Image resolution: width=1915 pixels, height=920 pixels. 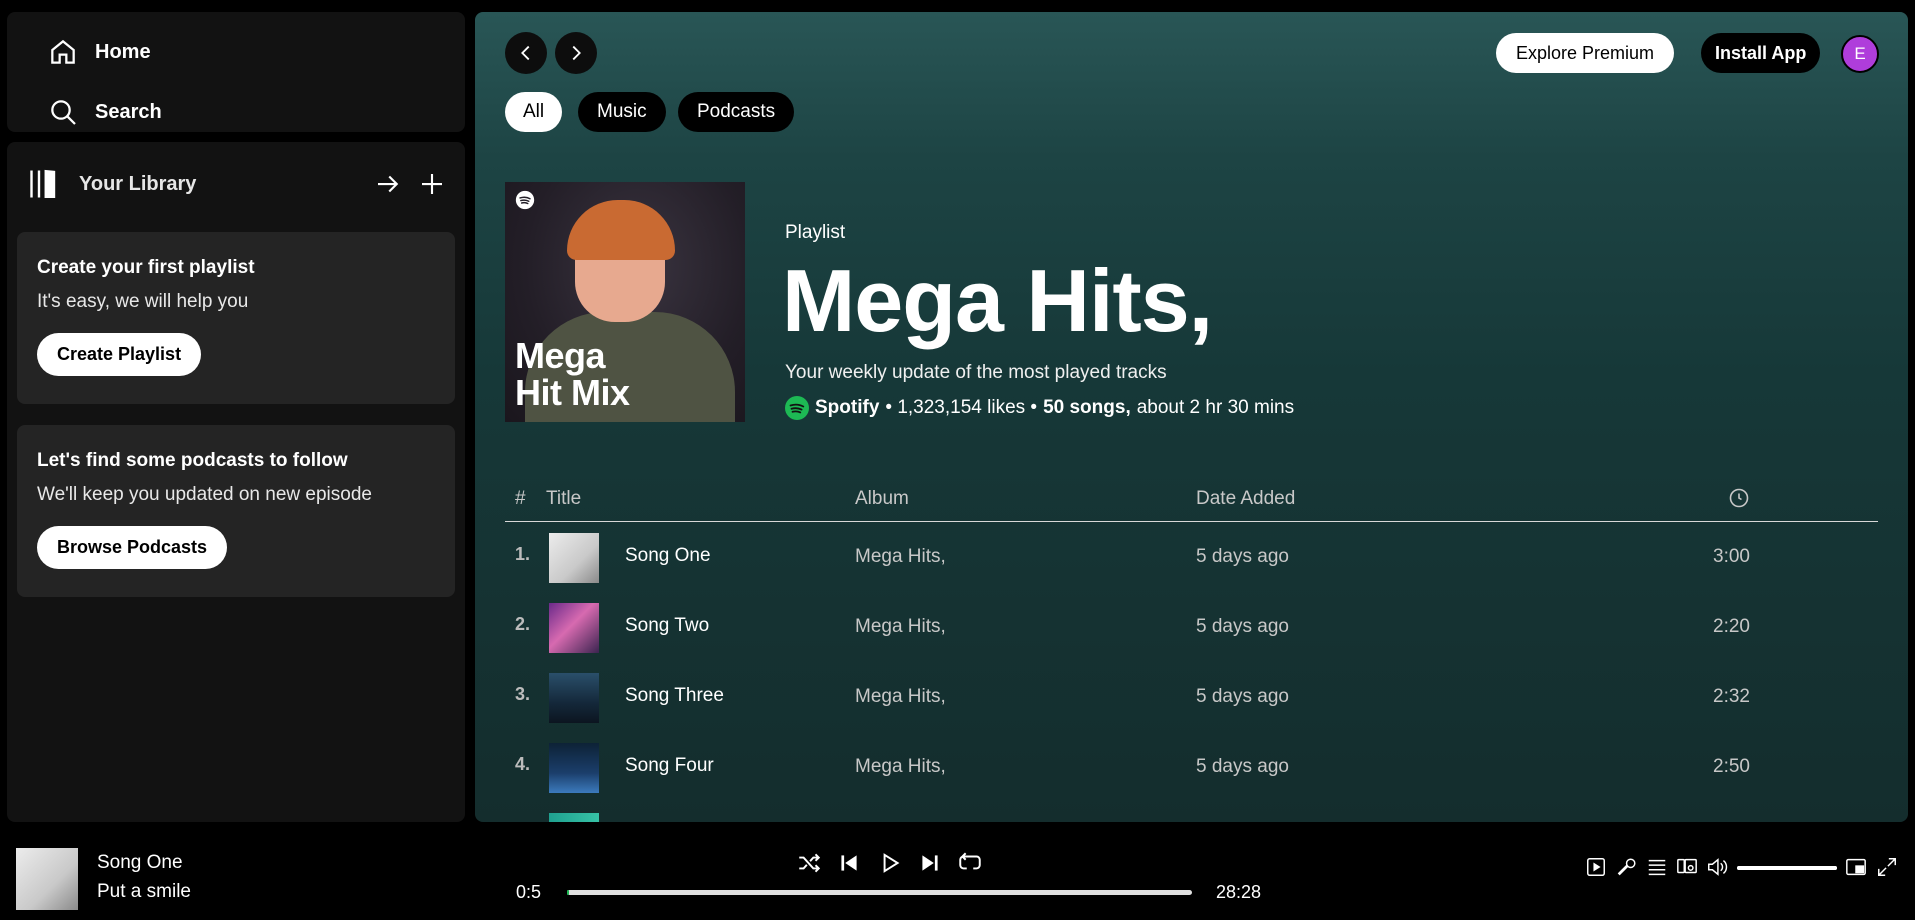 I want to click on previous-icon, so click(x=849, y=863).